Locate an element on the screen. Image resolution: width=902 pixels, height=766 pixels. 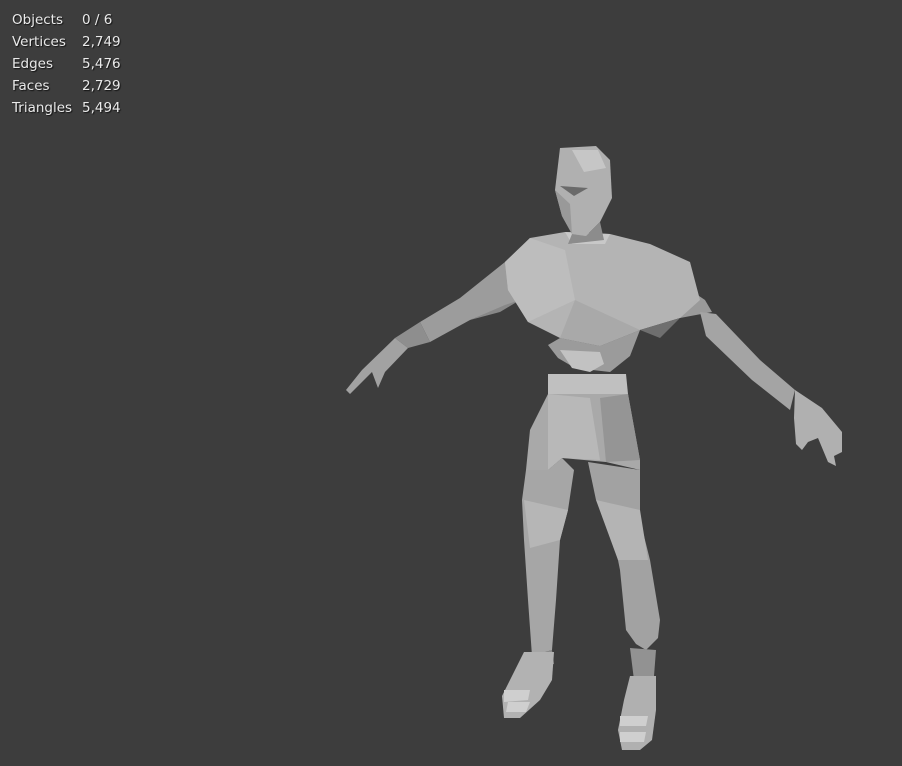
hips is located at coordinates (583, 422).